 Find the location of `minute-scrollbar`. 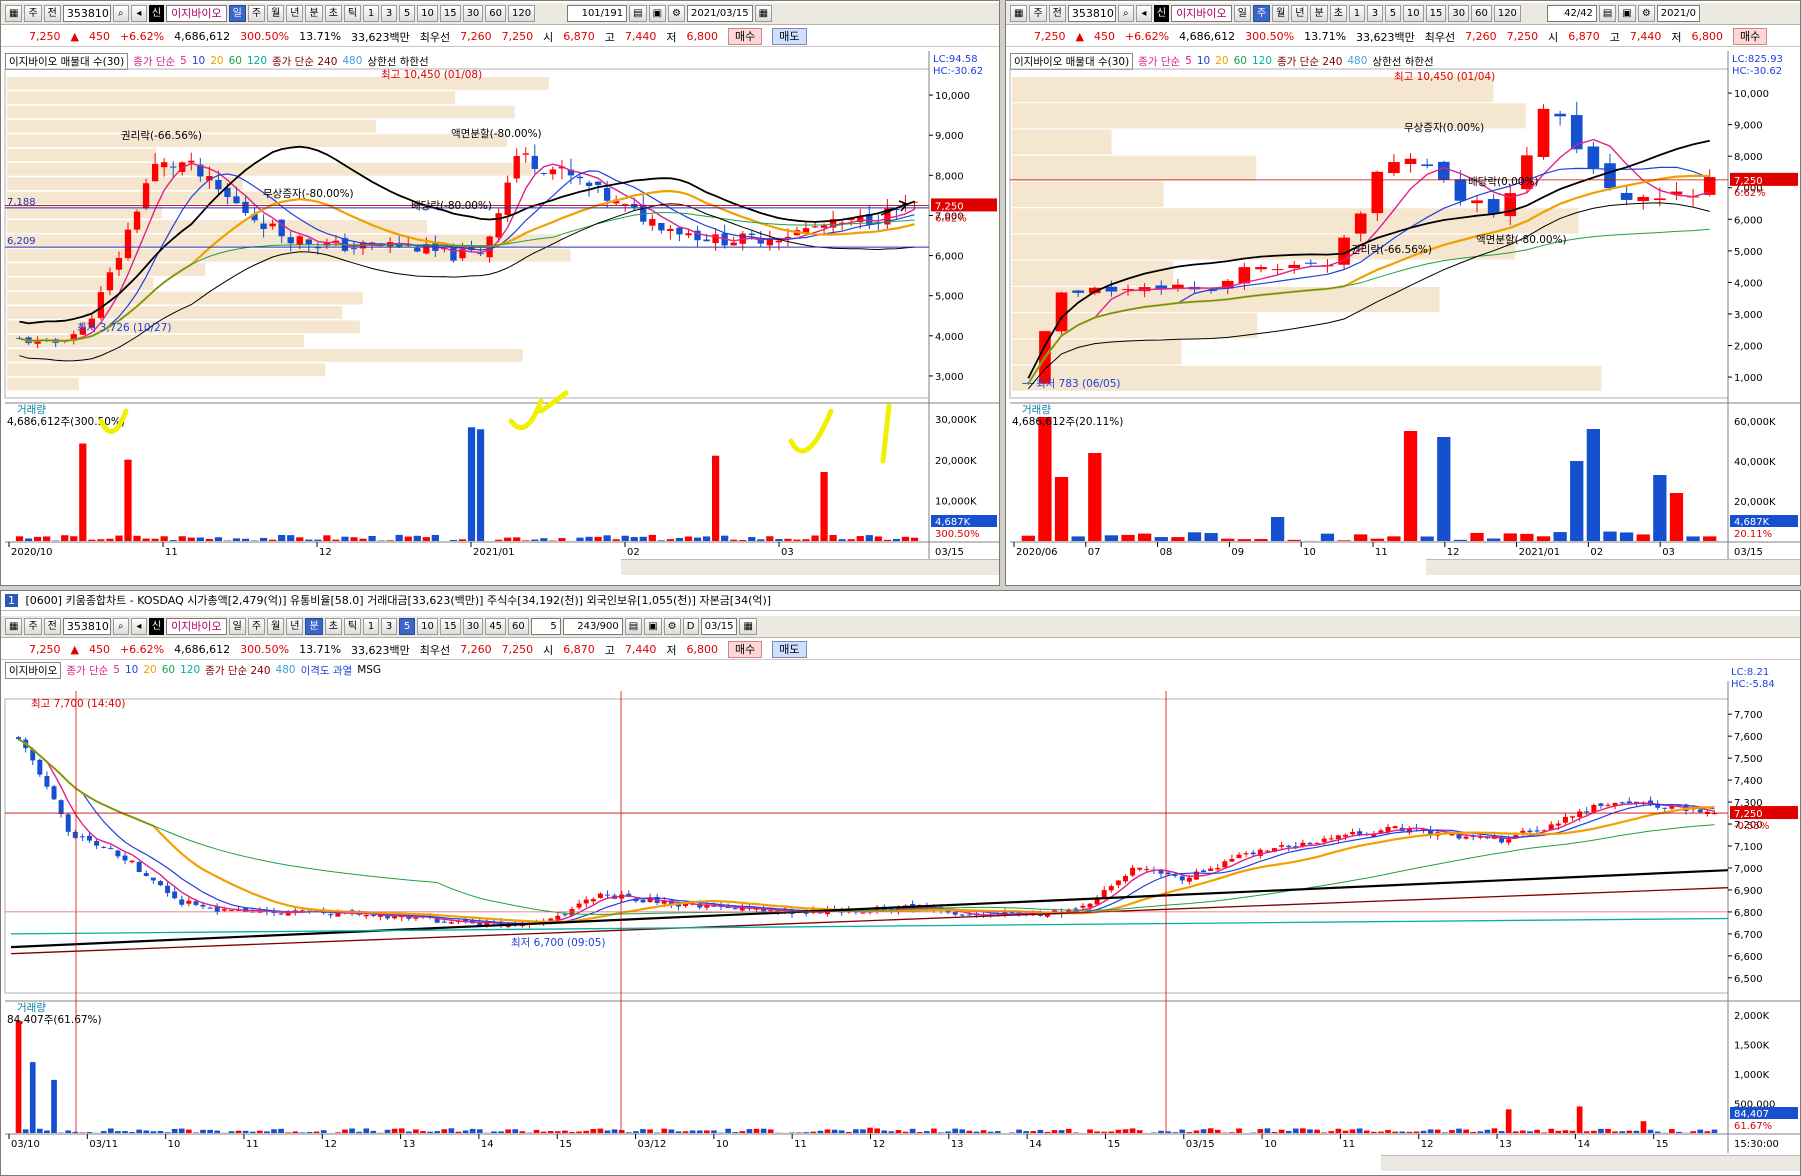

minute-scrollbar is located at coordinates (1590, 1163).